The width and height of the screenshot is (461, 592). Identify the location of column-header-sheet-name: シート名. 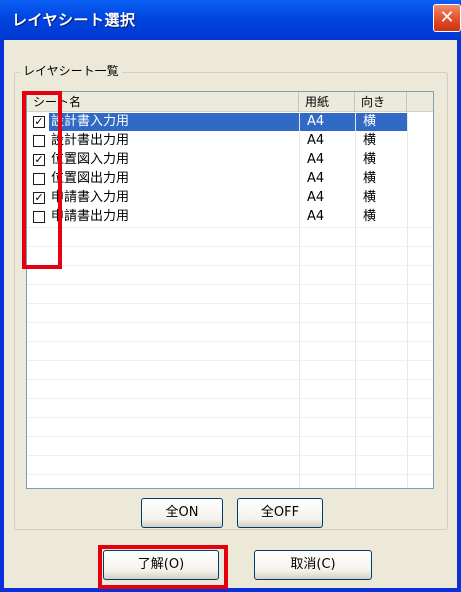
(163, 102).